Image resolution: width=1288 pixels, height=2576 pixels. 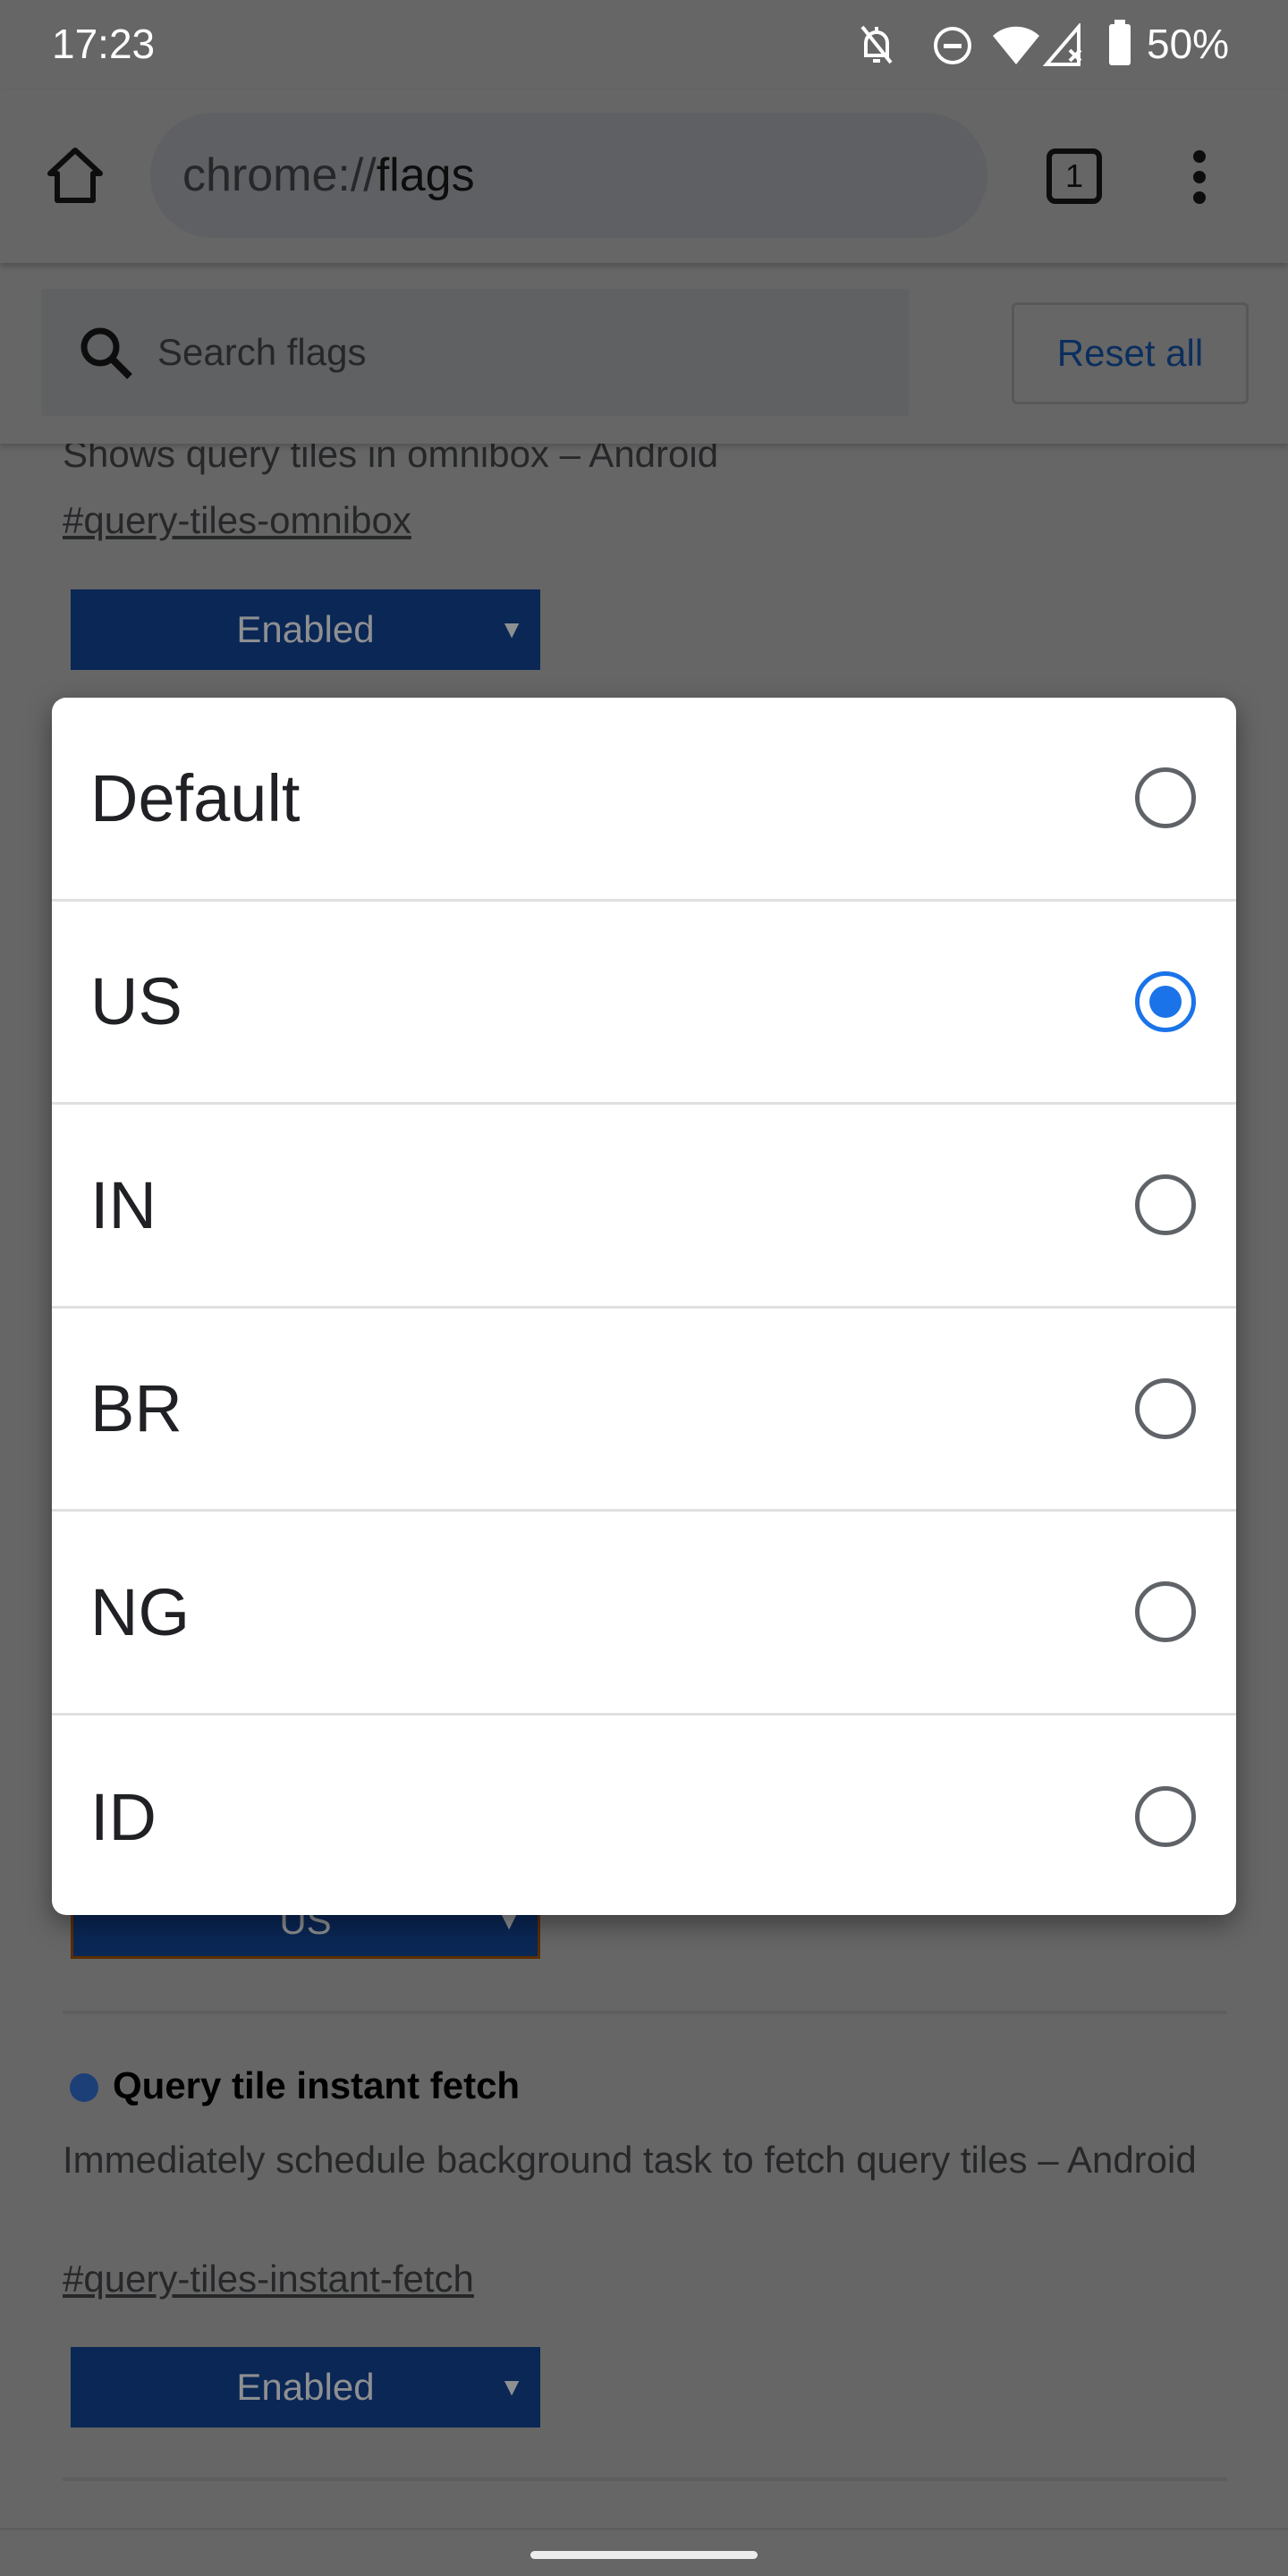 What do you see at coordinates (644, 800) in the screenshot?
I see `option-default: Default` at bounding box center [644, 800].